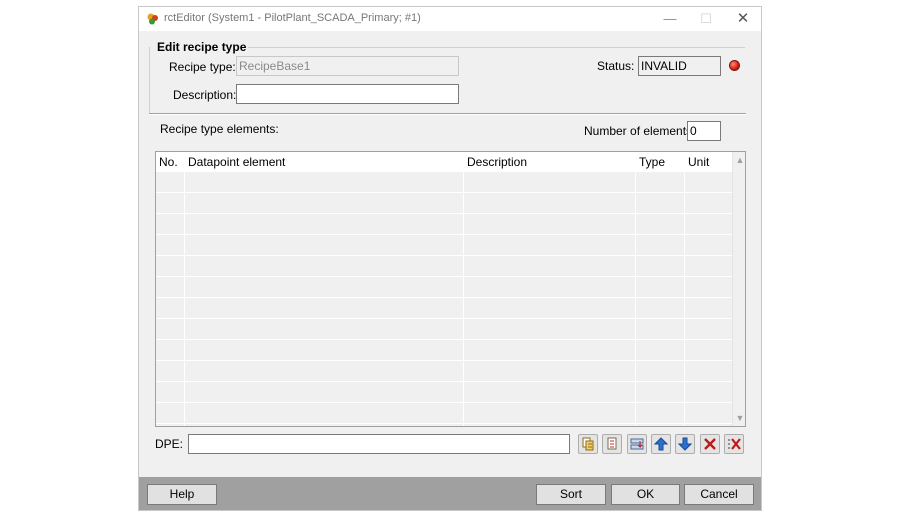 The width and height of the screenshot is (900, 518). What do you see at coordinates (495, 162) in the screenshot?
I see `column-header-description: Description` at bounding box center [495, 162].